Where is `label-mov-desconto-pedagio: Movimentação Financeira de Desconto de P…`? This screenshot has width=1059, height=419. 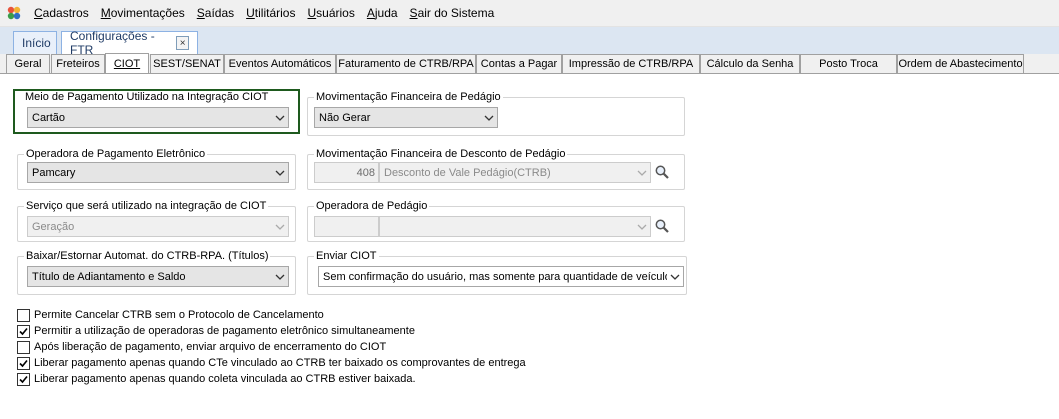
label-mov-desconto-pedagio: Movimentação Financeira de Desconto de P… is located at coordinates (441, 154).